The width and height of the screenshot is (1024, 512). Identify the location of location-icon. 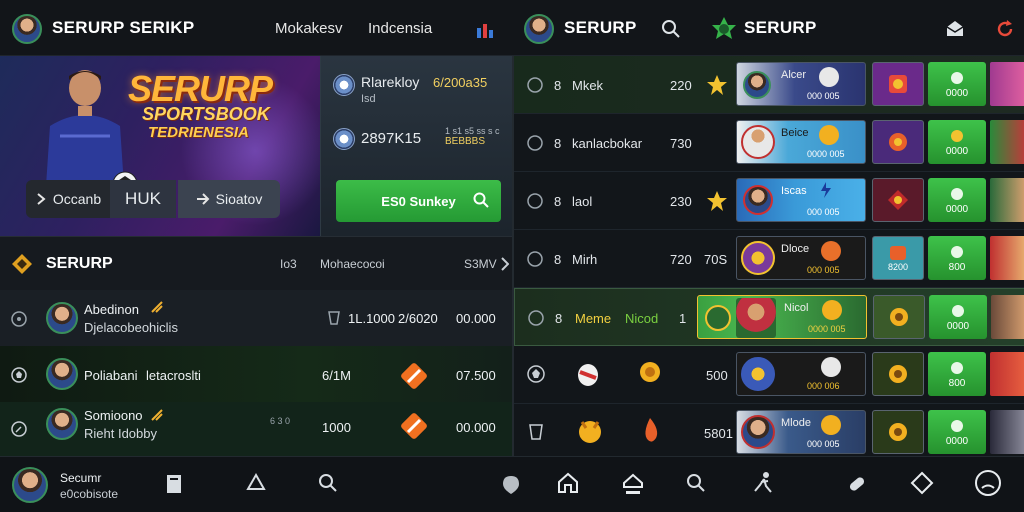
(511, 485).